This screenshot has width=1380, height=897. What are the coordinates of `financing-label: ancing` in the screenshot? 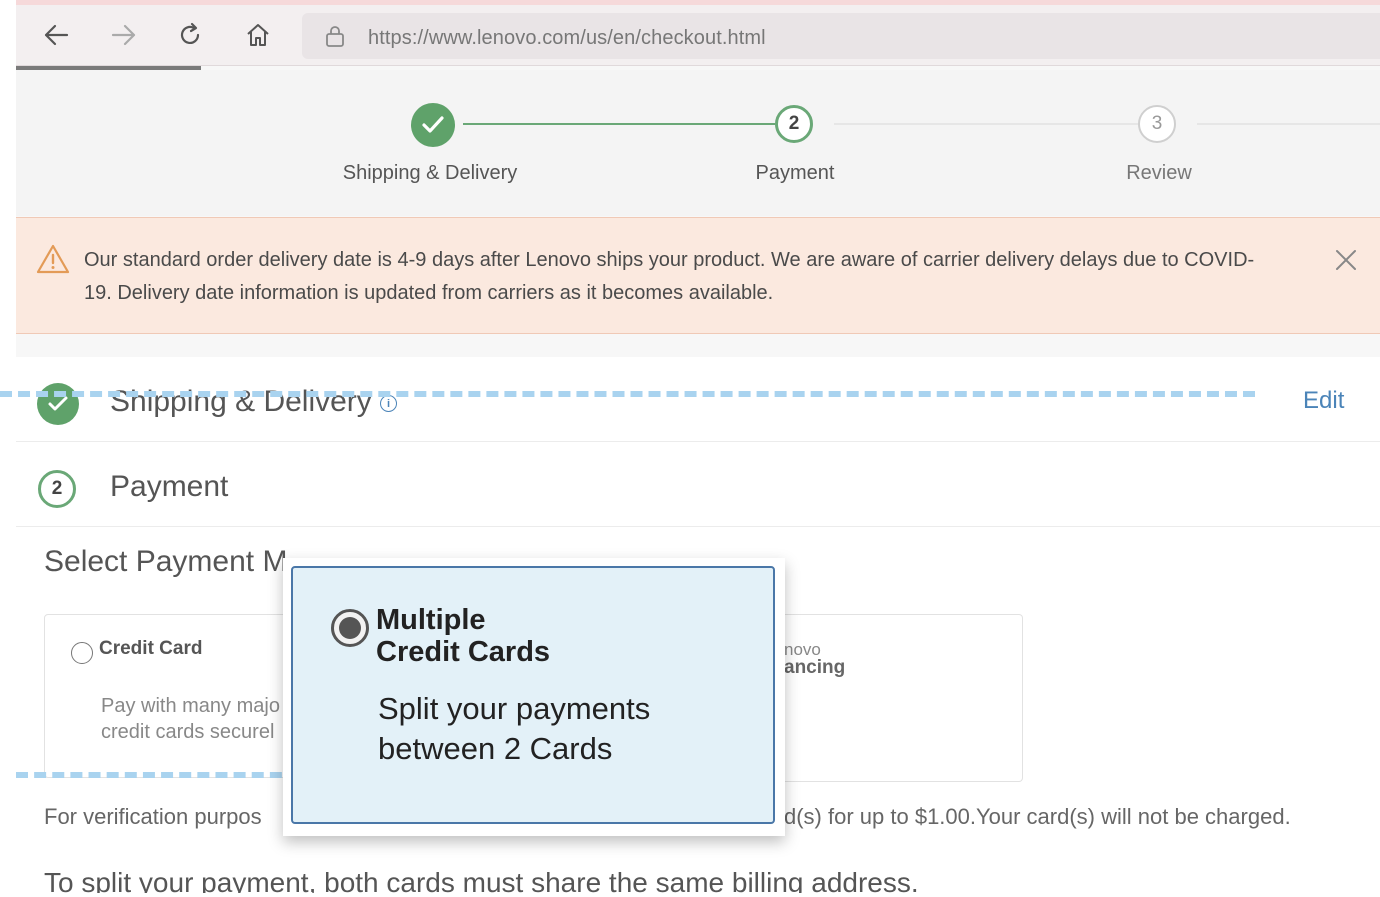 It's located at (815, 667).